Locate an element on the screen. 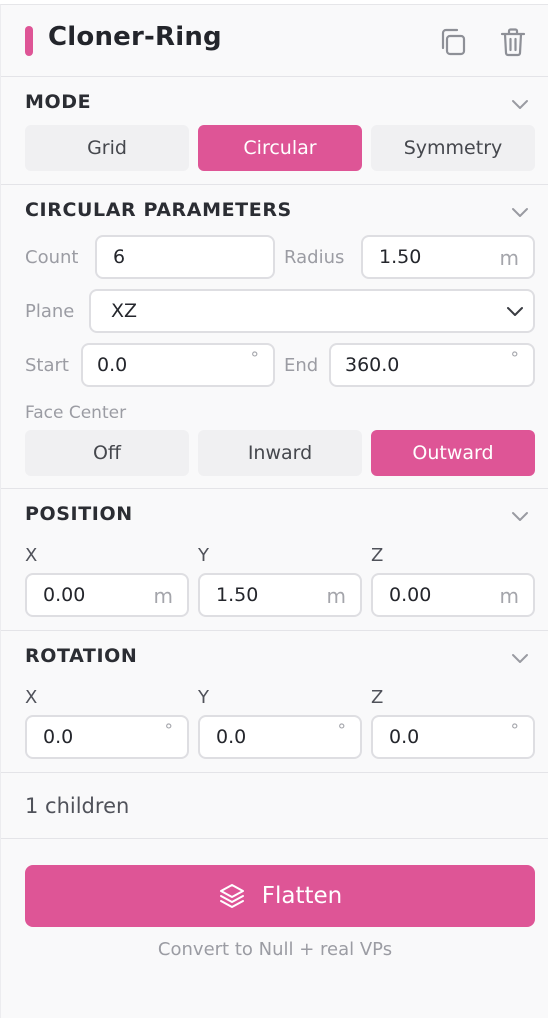  face-center-option-inward: Inward is located at coordinates (280, 453).